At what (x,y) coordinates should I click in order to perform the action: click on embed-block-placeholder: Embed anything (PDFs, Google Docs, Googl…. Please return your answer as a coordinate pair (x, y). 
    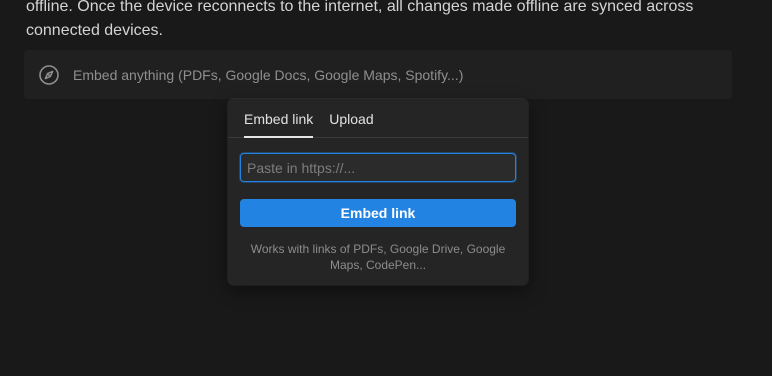
    Looking at the image, I should click on (268, 74).